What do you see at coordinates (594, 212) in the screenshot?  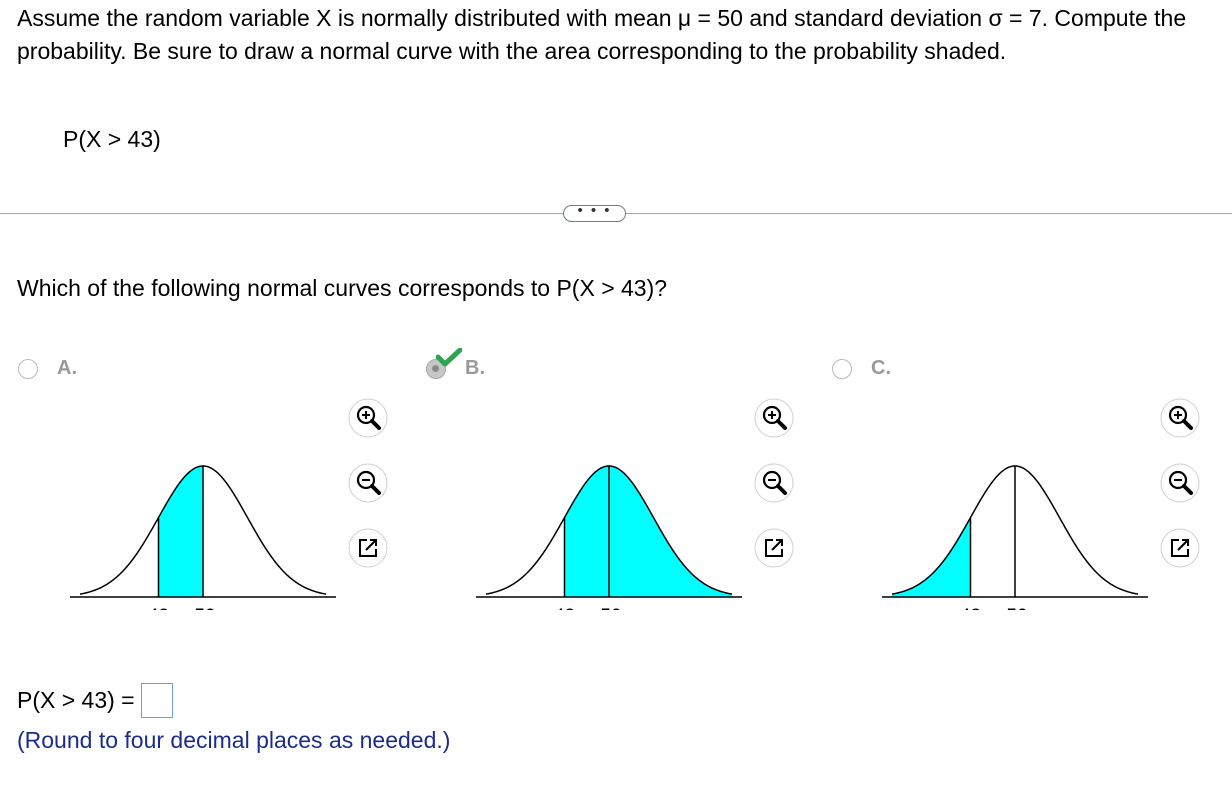 I see `expand-more-button: • • •` at bounding box center [594, 212].